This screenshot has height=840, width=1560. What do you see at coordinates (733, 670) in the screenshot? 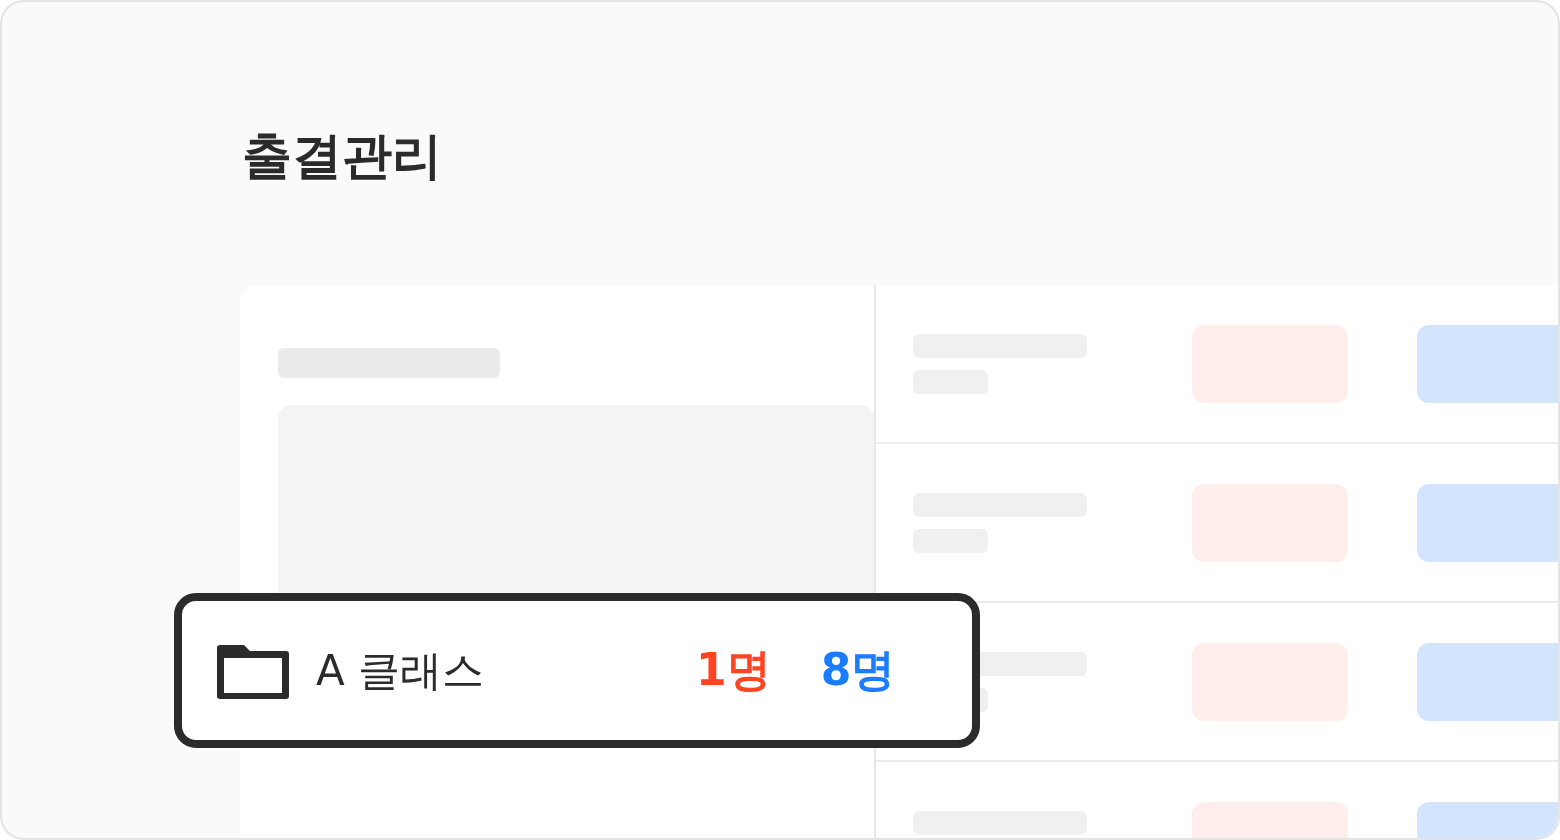
I see `count-text: 1명` at bounding box center [733, 670].